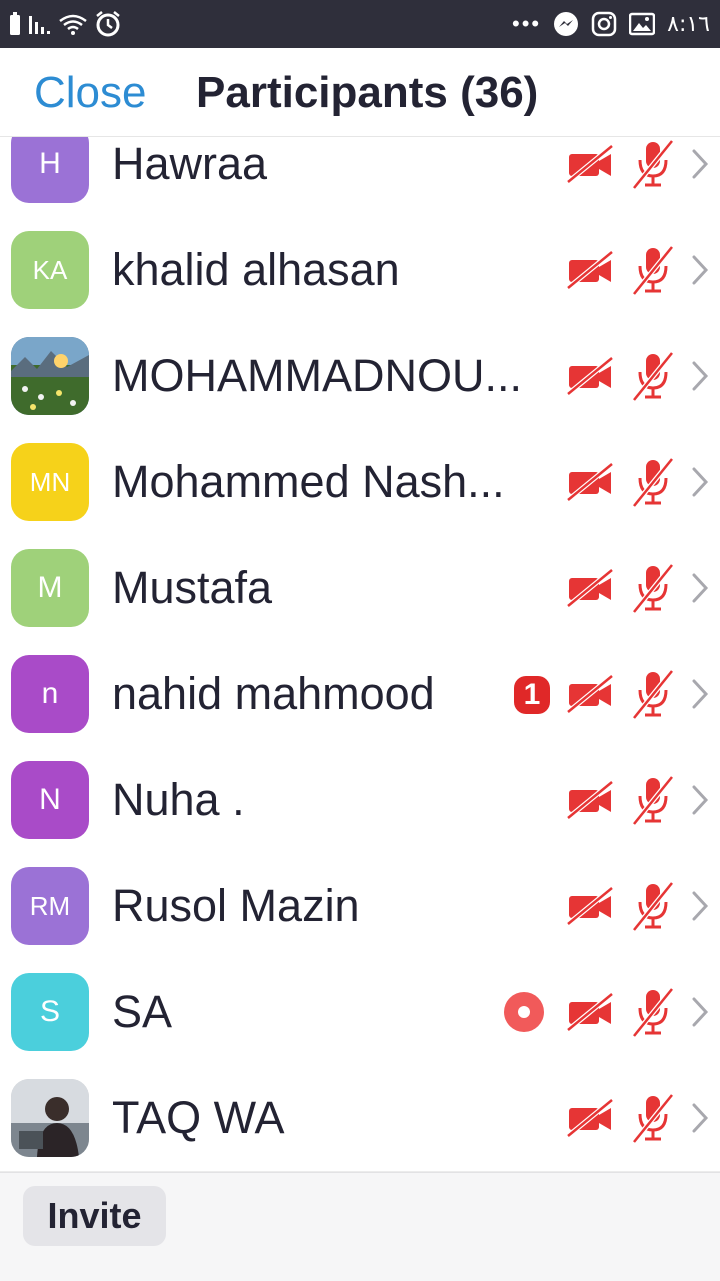 Image resolution: width=720 pixels, height=1281 pixels. What do you see at coordinates (273, 693) in the screenshot?
I see `participant-name: nahid mahmood` at bounding box center [273, 693].